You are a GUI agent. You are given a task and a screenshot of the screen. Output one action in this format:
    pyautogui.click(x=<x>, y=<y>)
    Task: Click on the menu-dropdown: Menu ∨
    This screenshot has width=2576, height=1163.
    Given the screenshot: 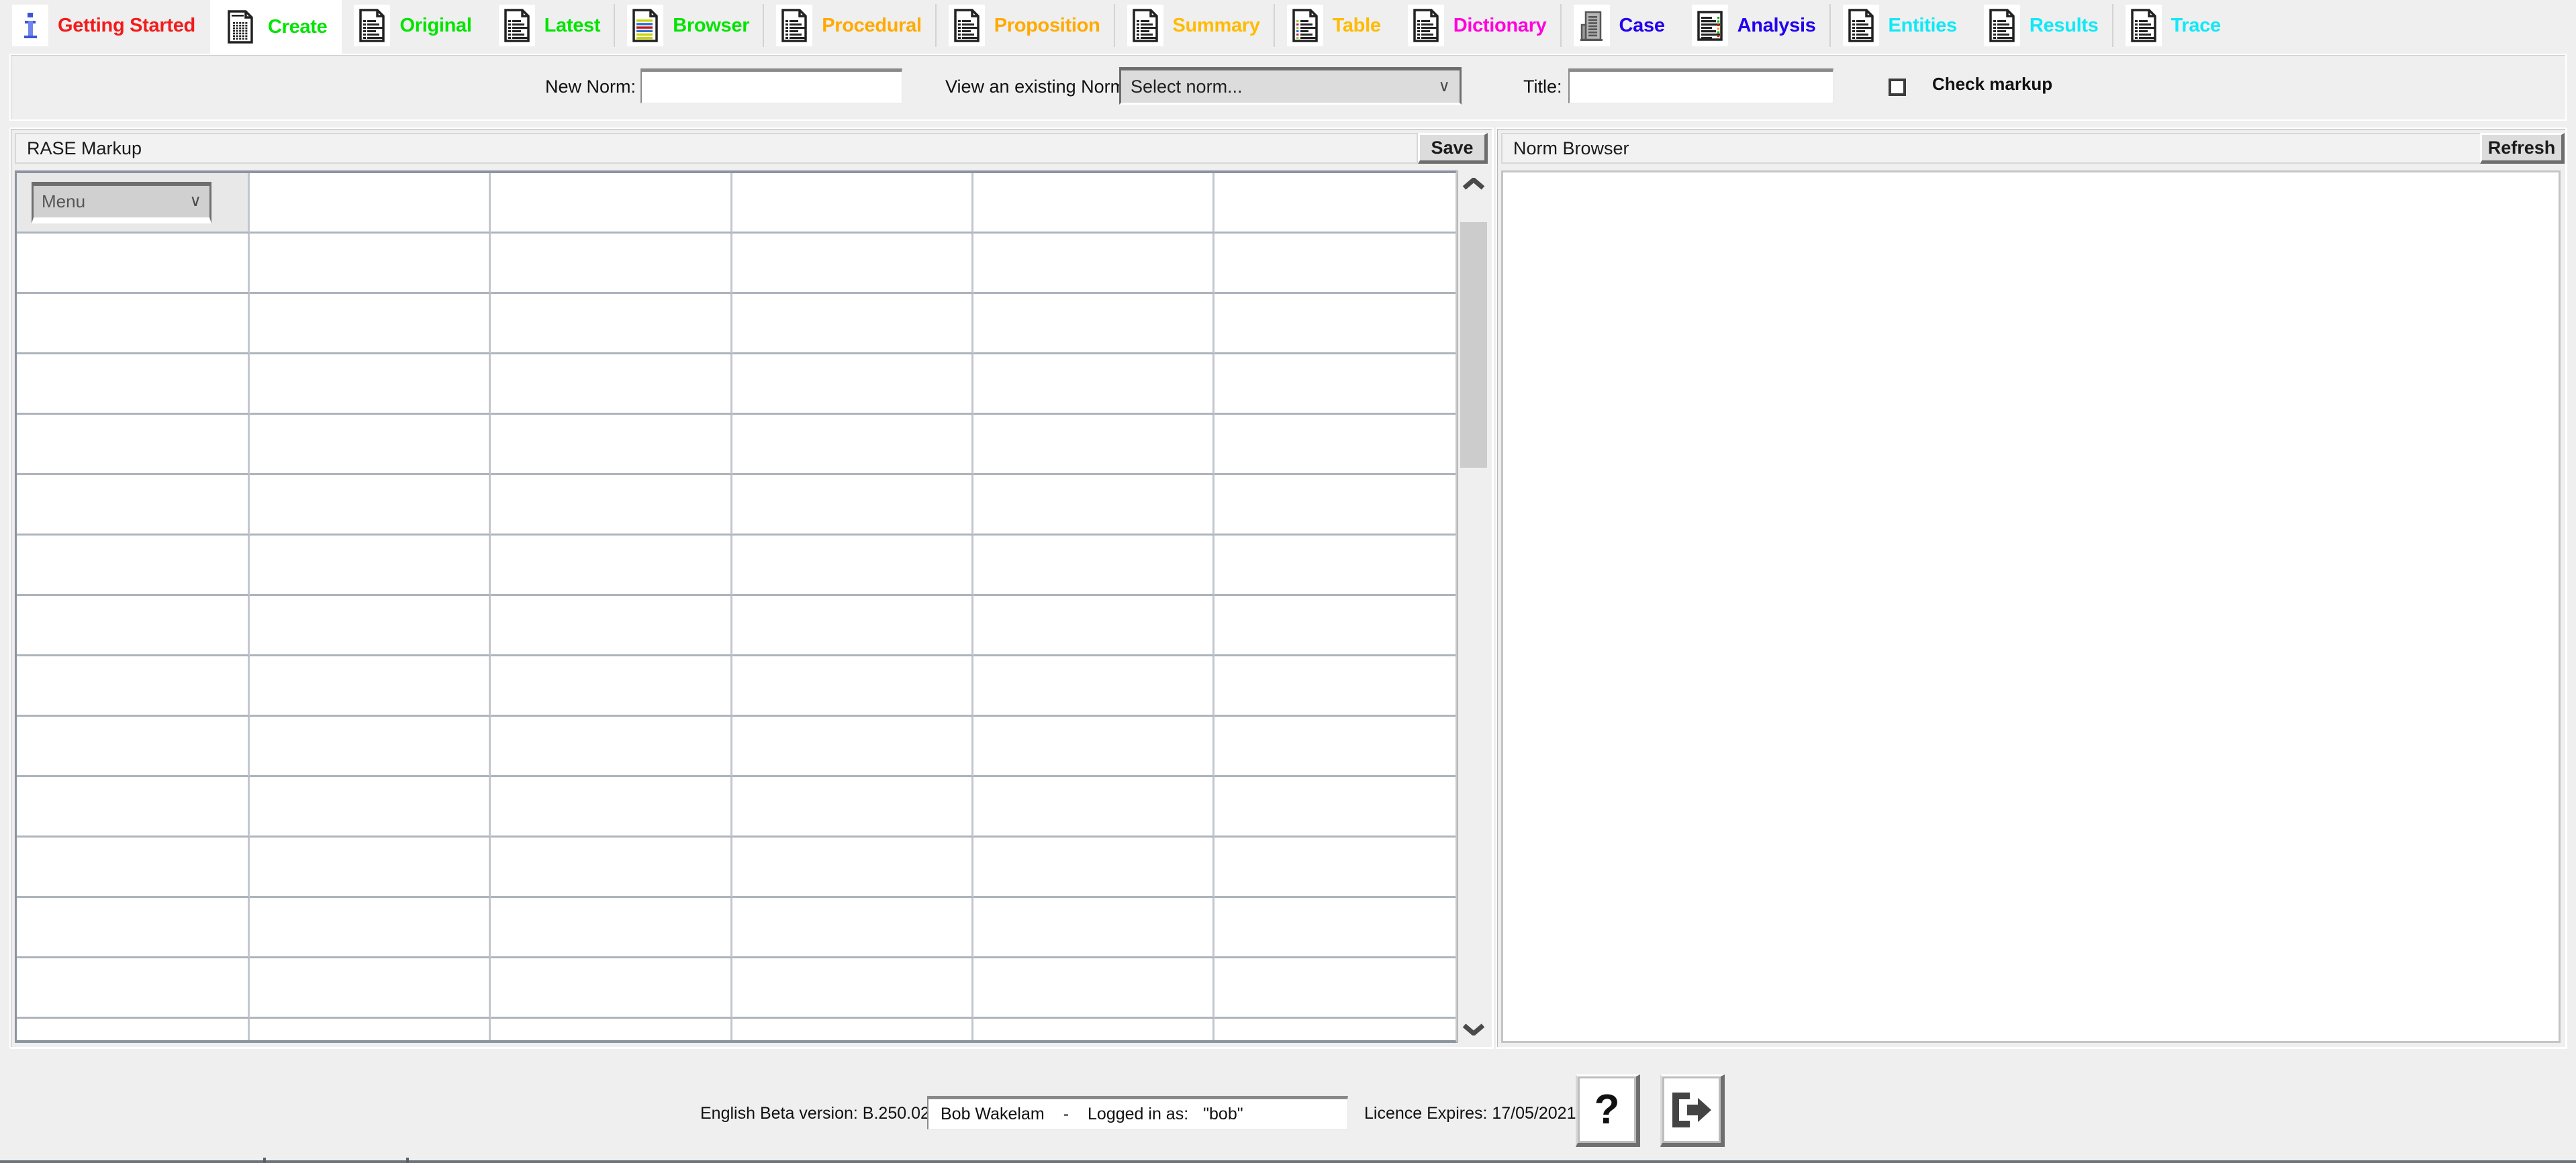 What is the action you would take?
    pyautogui.click(x=121, y=202)
    